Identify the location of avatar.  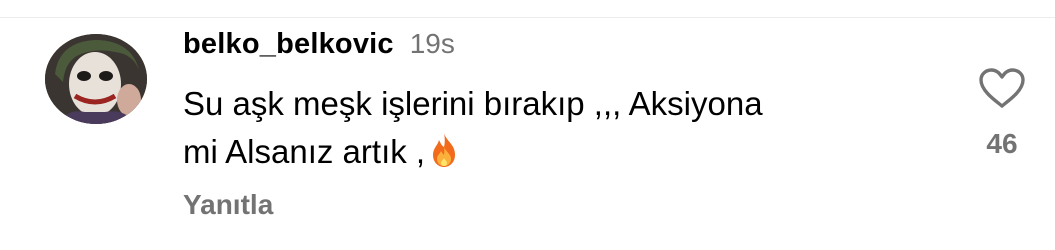
(96, 79).